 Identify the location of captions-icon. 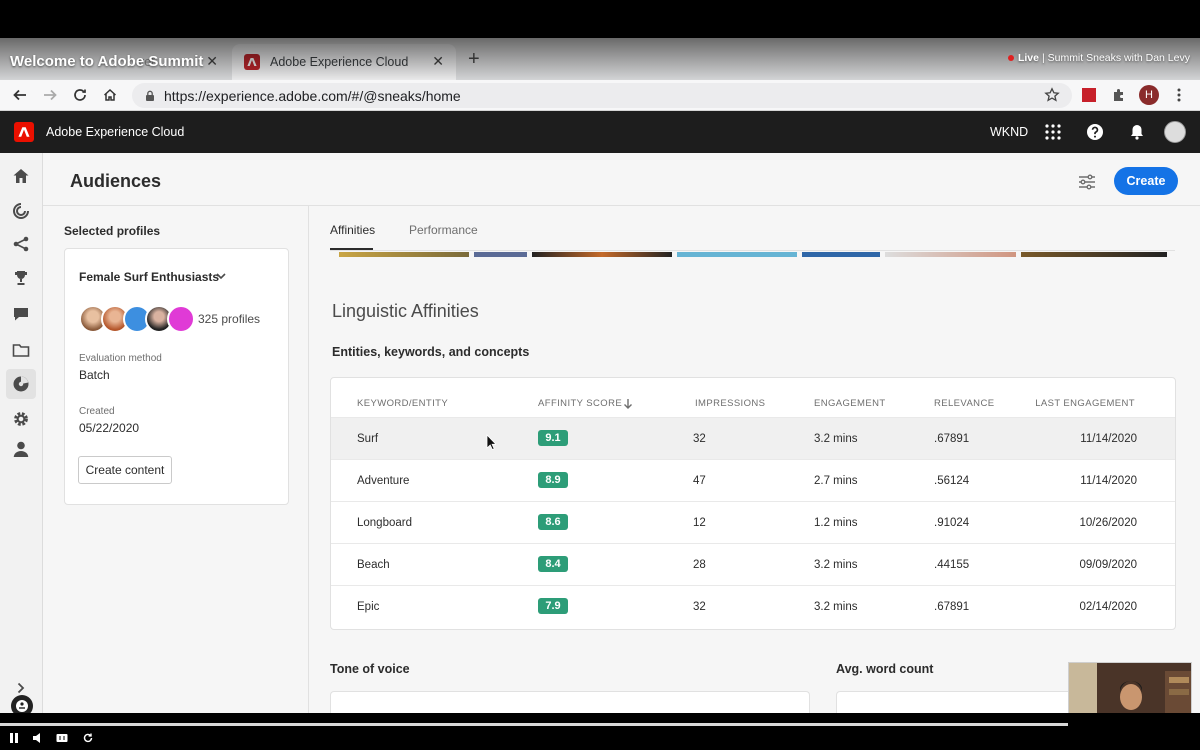
(62, 738).